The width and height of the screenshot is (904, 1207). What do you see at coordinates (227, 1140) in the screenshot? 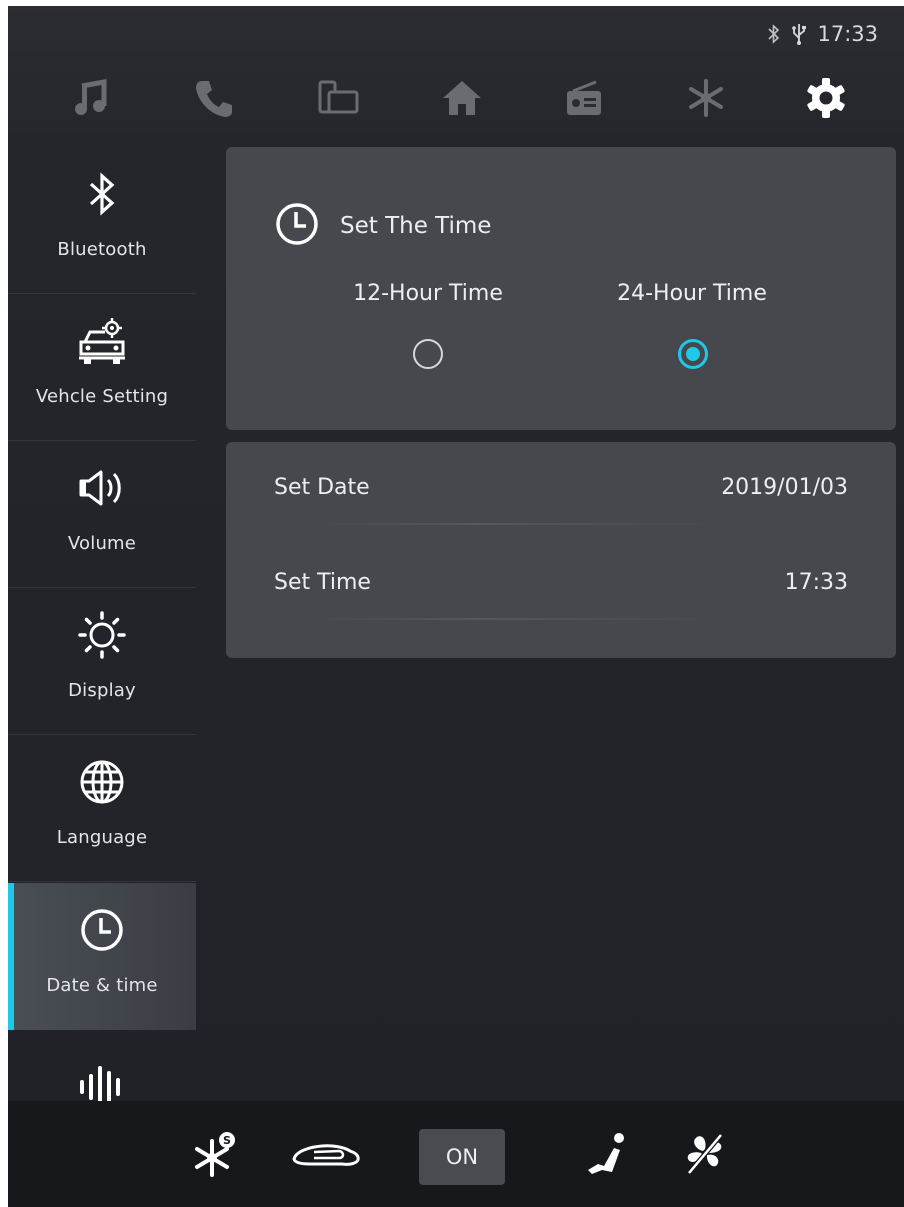
I see `ac-badge-text: S` at bounding box center [227, 1140].